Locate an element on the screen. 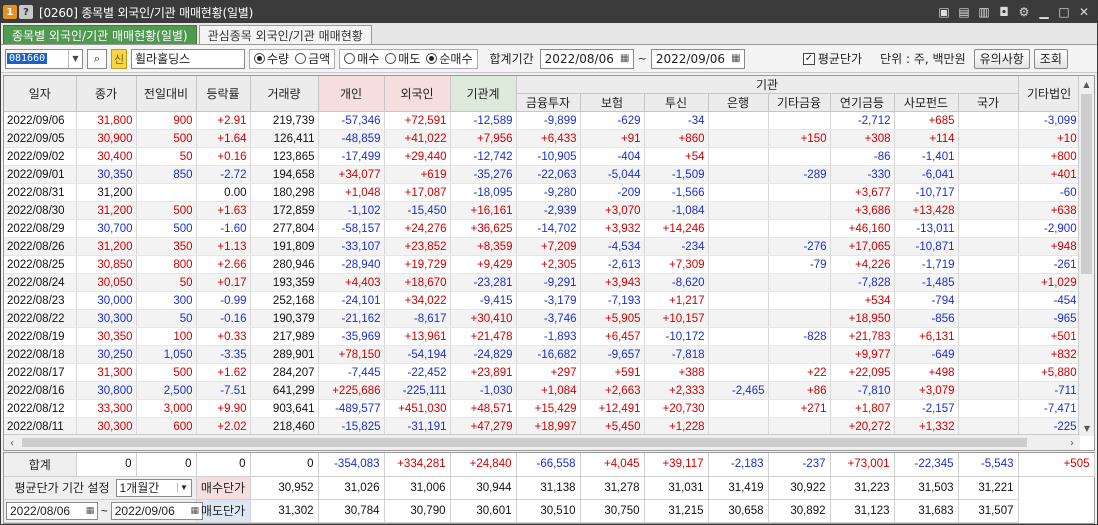 Image resolution: width=1098 pixels, height=525 pixels. avg-price-checkbox: ✓ is located at coordinates (808, 58).